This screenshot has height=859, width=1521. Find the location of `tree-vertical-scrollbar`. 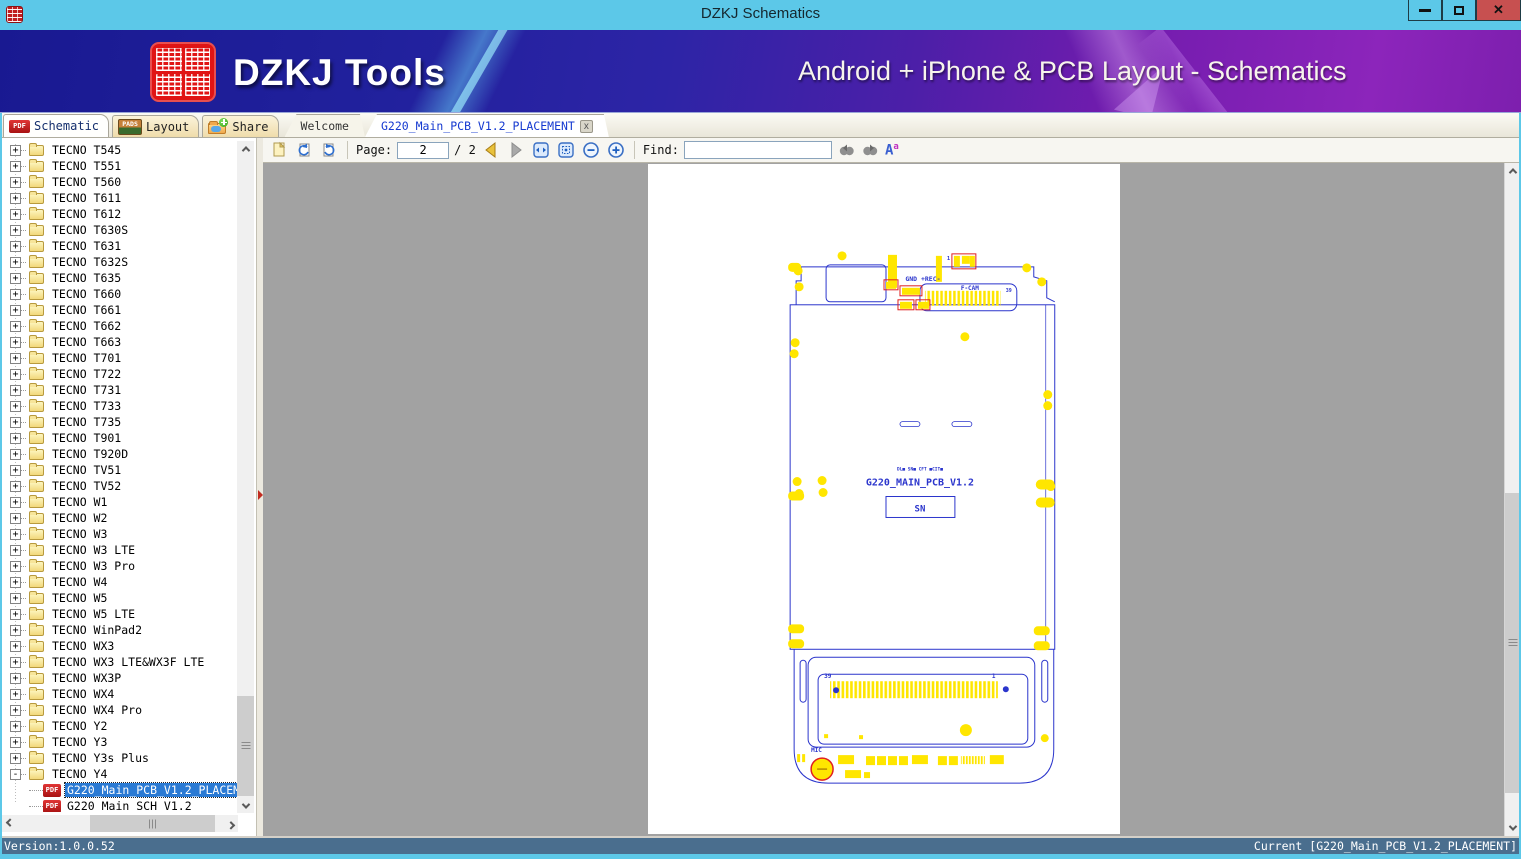

tree-vertical-scrollbar is located at coordinates (245, 477).